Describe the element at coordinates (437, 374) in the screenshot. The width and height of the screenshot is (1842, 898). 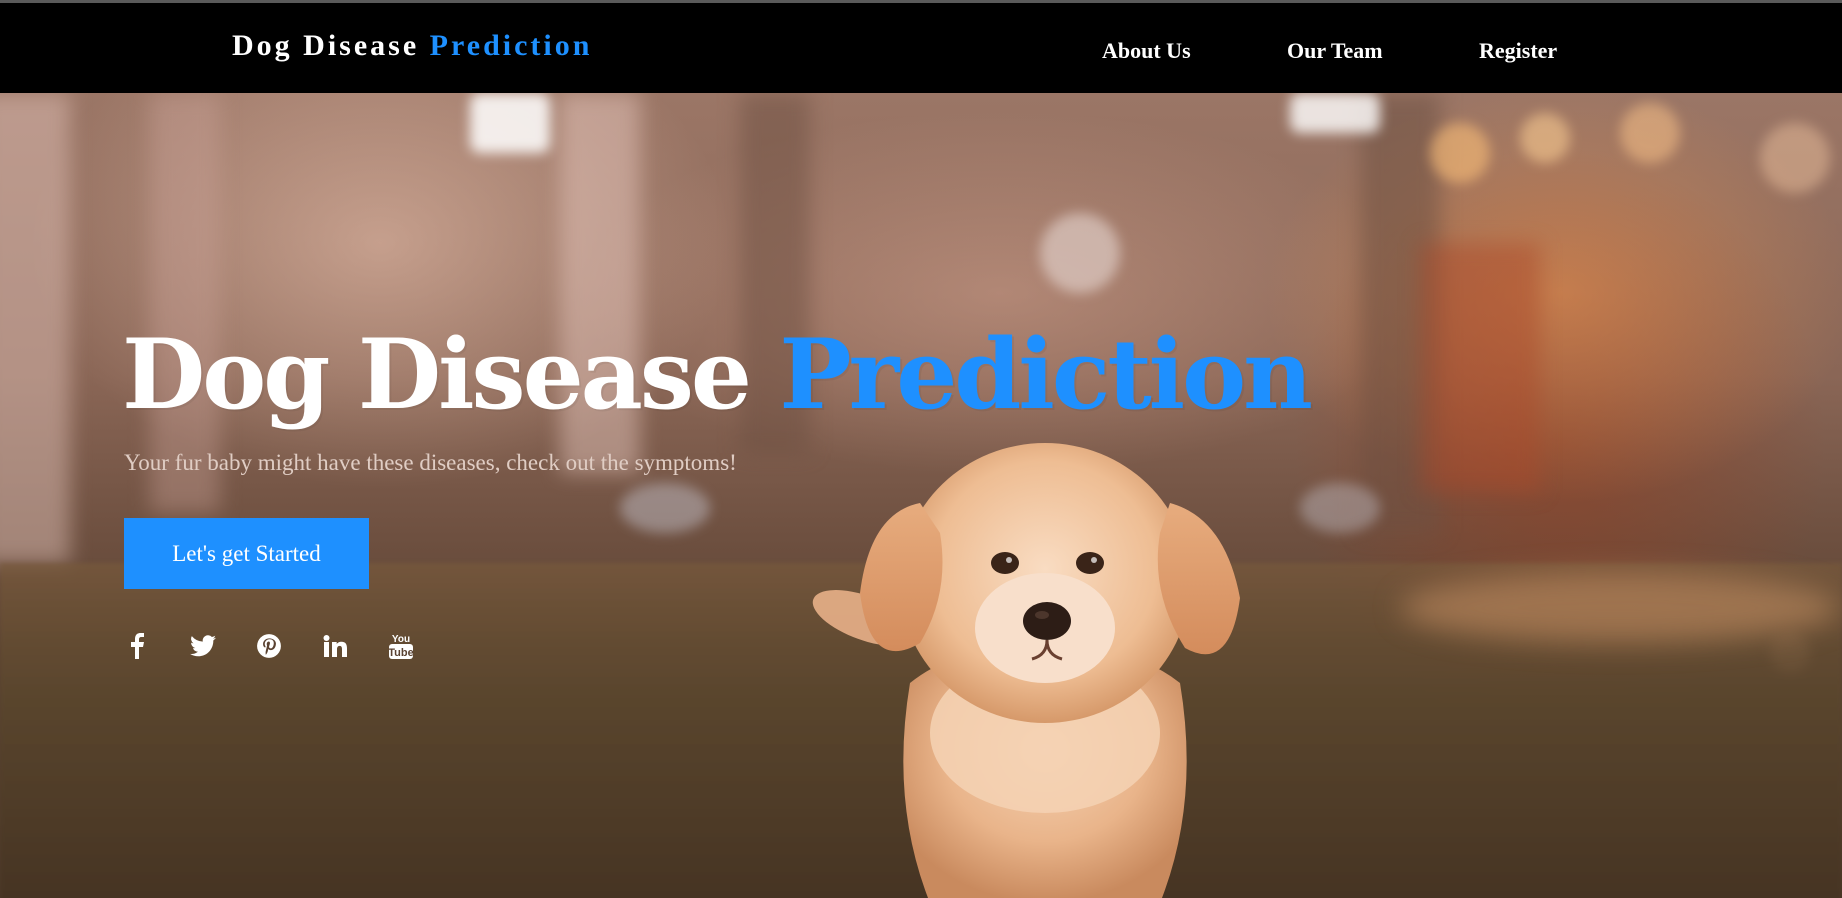
I see `hero-title-main: Dog Disease` at that location.